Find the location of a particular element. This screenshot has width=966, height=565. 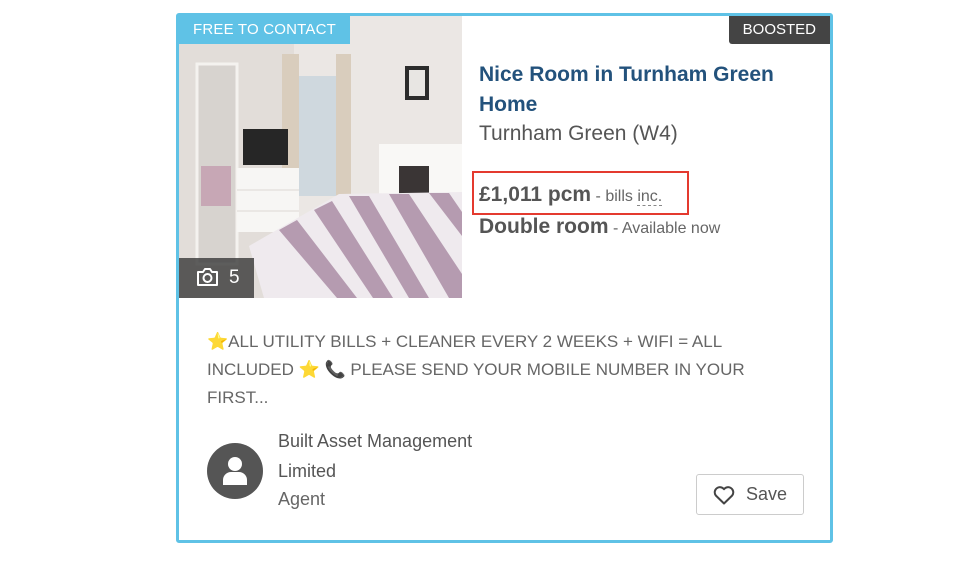

availability: - Available now is located at coordinates (664, 228).